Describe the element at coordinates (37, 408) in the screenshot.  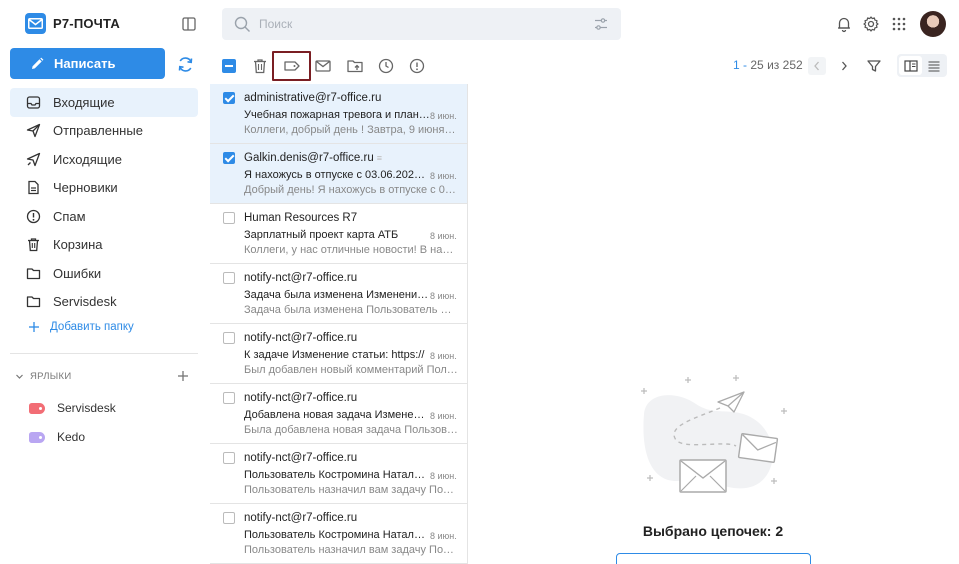
I see `tag-icon` at that location.